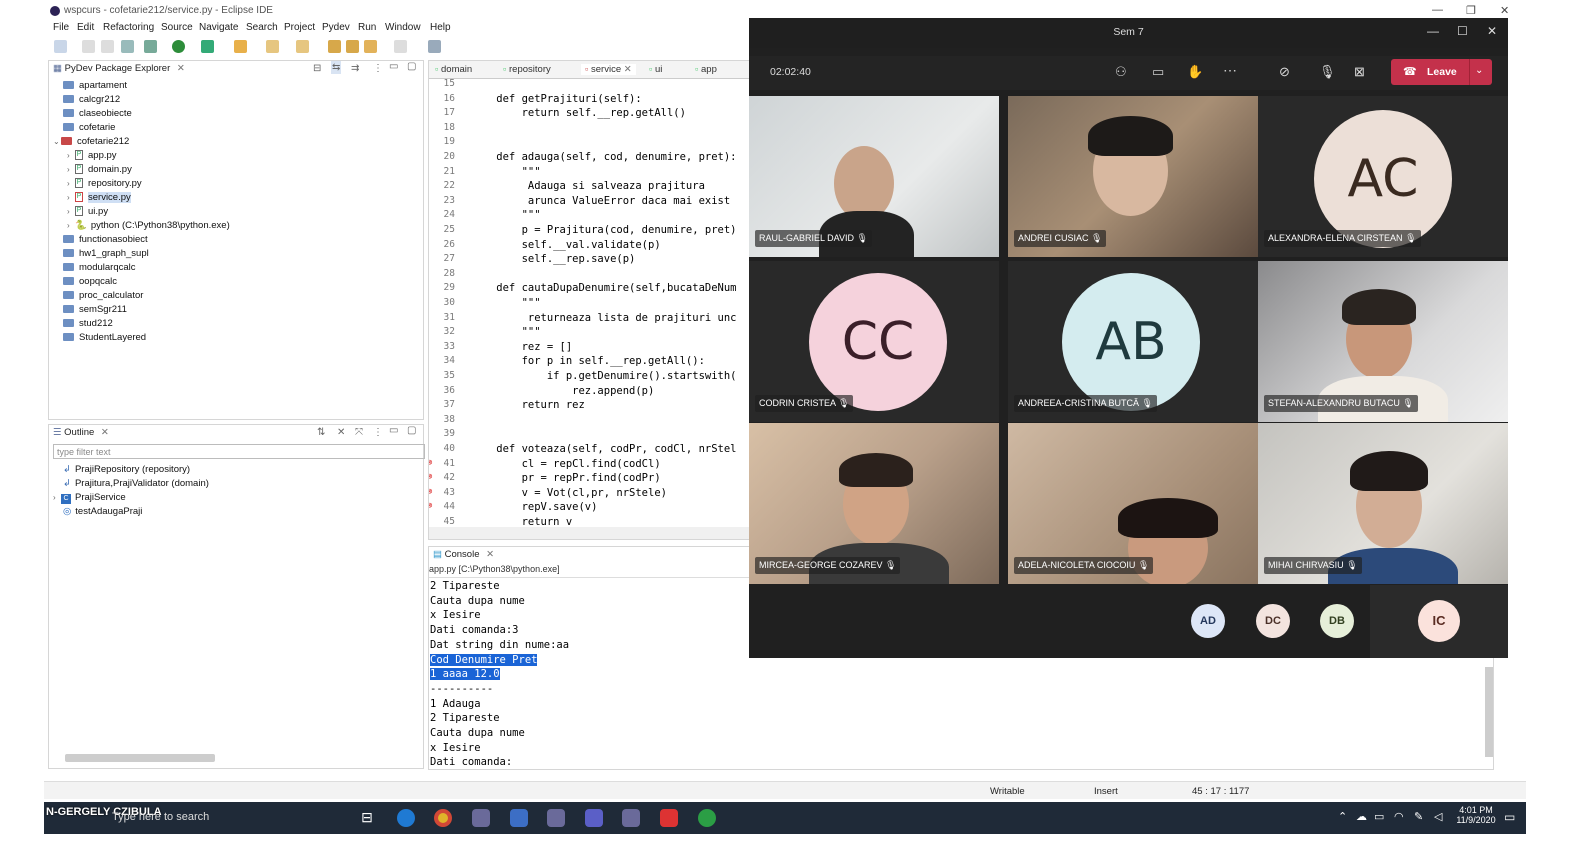 The width and height of the screenshot is (1596, 848). Describe the element at coordinates (262, 27) in the screenshot. I see `menu-search: Search` at that location.